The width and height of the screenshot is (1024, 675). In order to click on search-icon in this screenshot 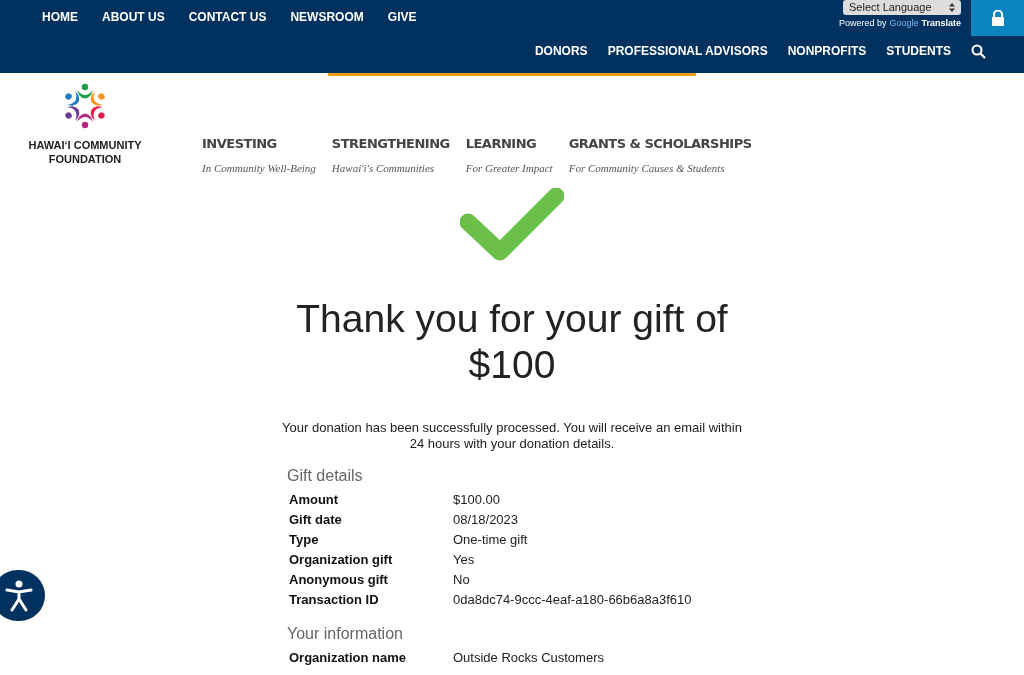, I will do `click(978, 51)`.